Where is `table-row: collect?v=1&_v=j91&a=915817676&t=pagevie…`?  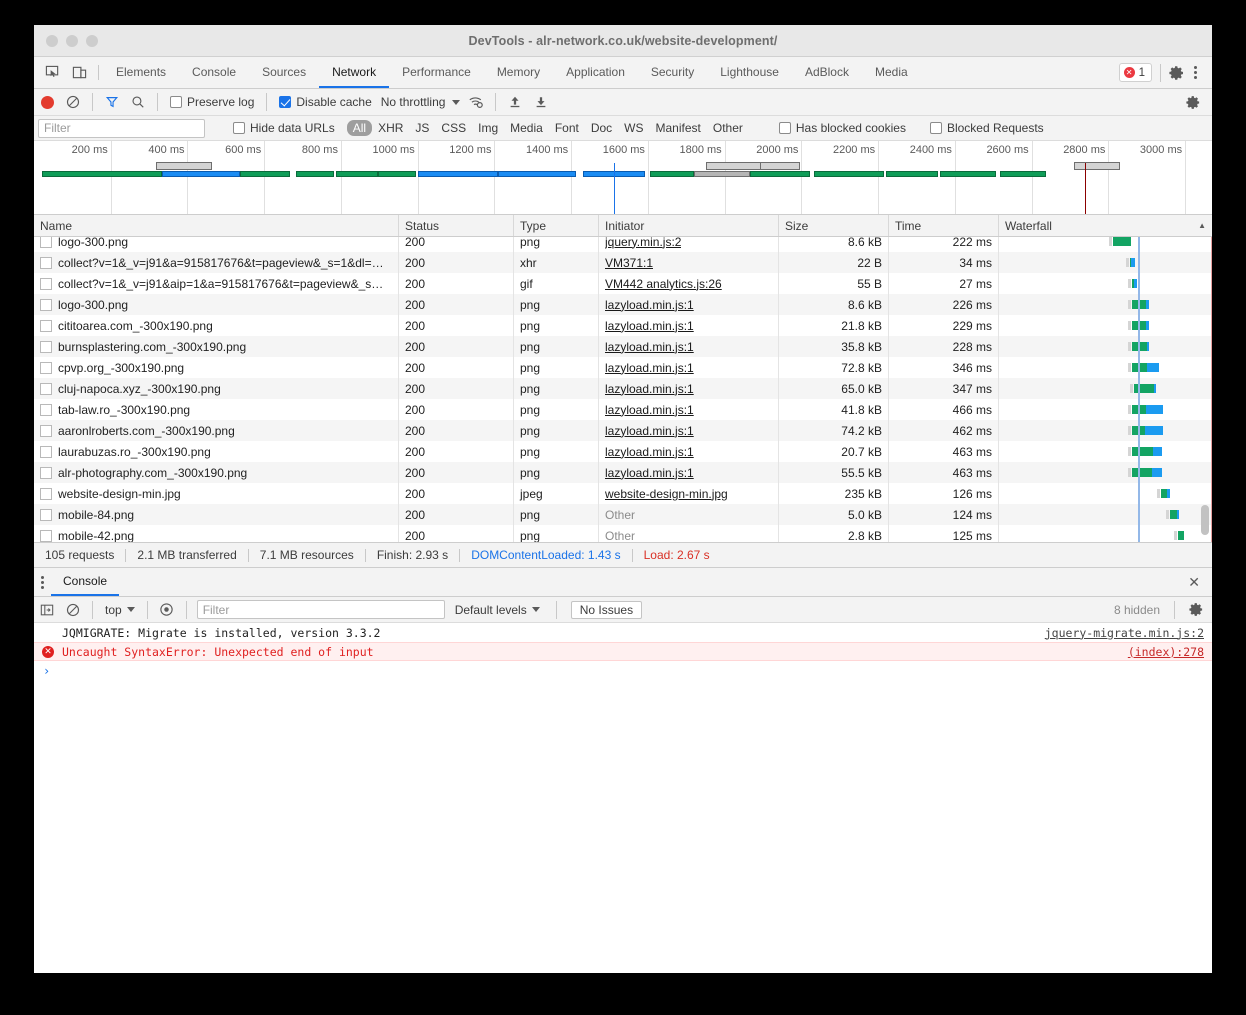
table-row: collect?v=1&_v=j91&a=915817676&t=pagevie… is located at coordinates (623, 262).